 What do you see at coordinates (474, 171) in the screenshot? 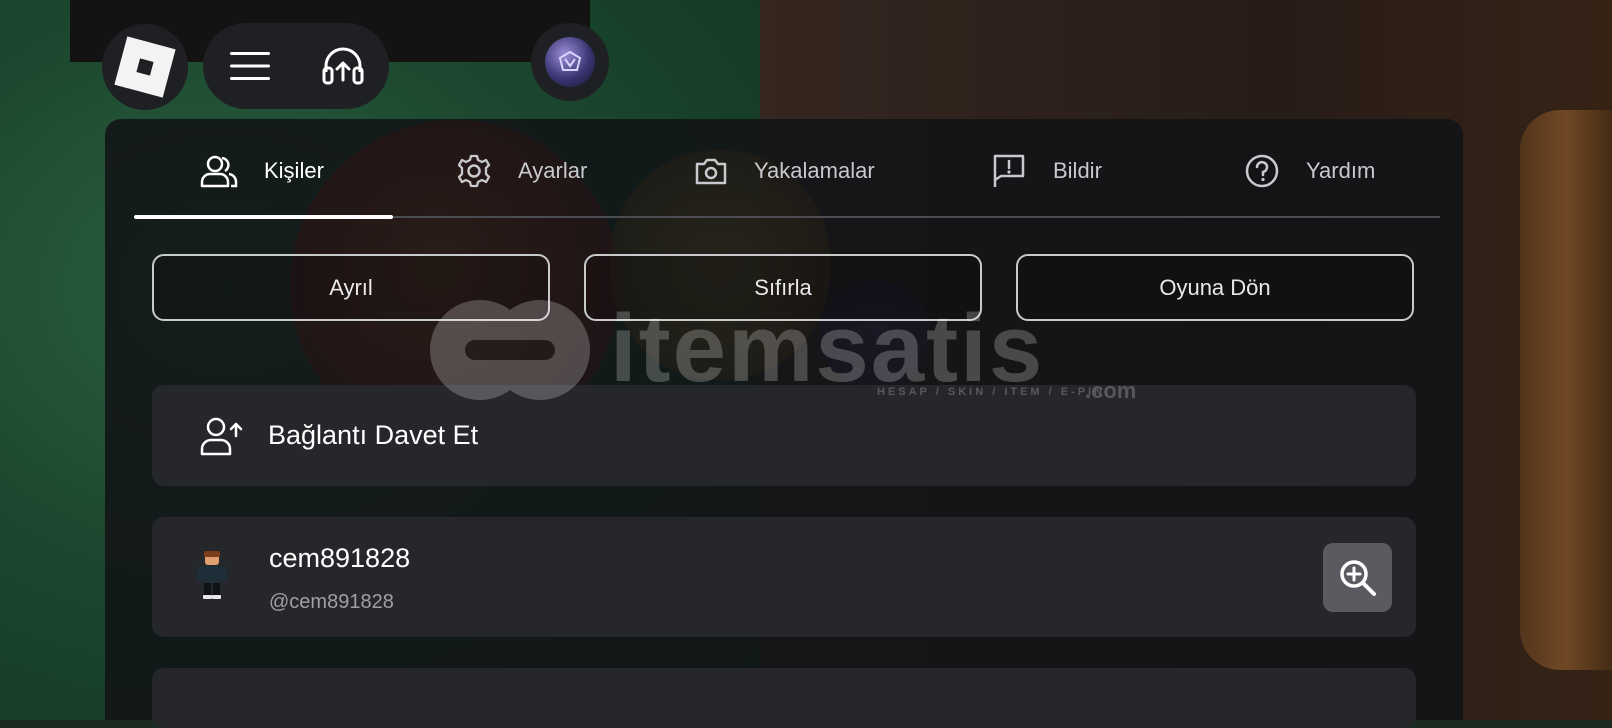
I see `gear-icon` at bounding box center [474, 171].